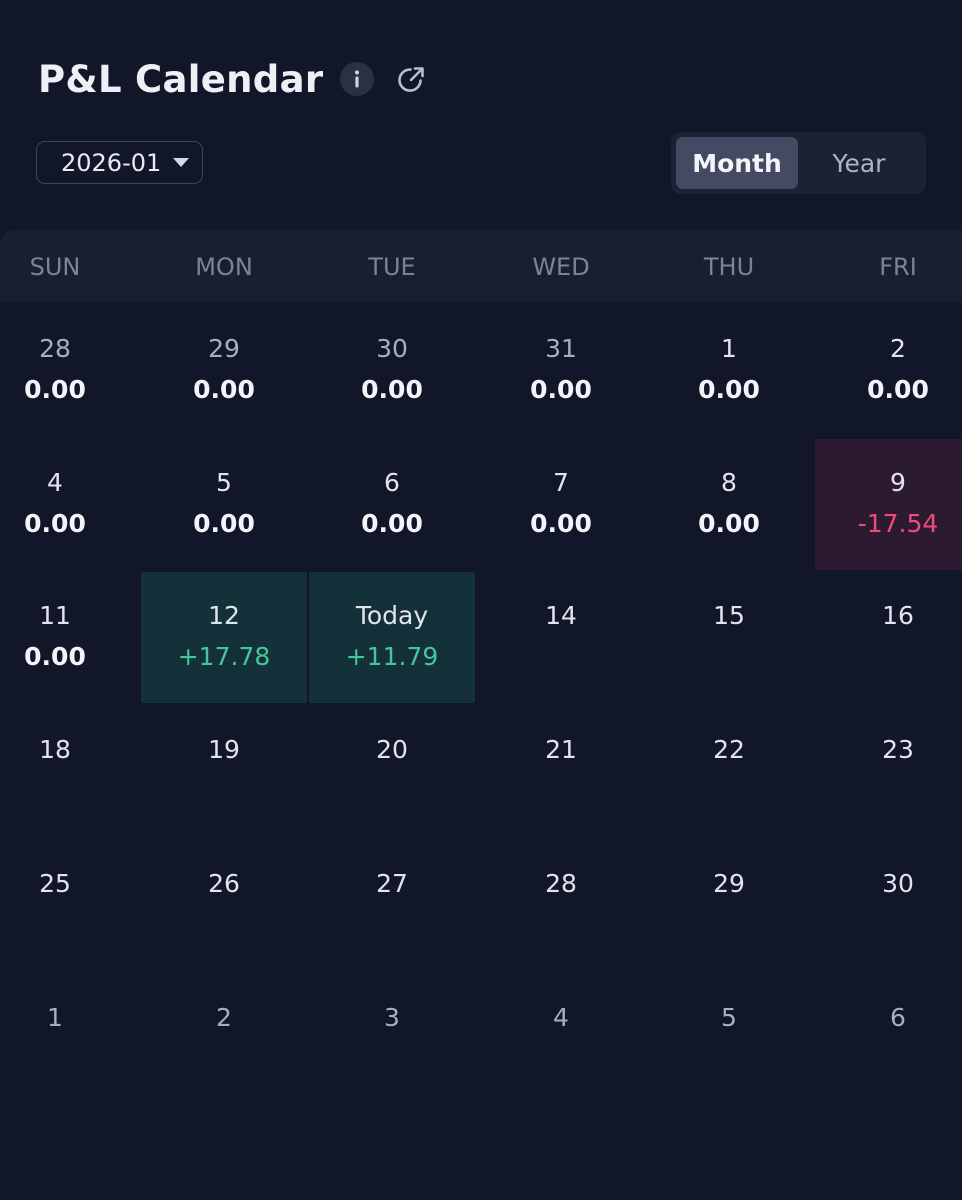  I want to click on day-number: 21, so click(561, 749).